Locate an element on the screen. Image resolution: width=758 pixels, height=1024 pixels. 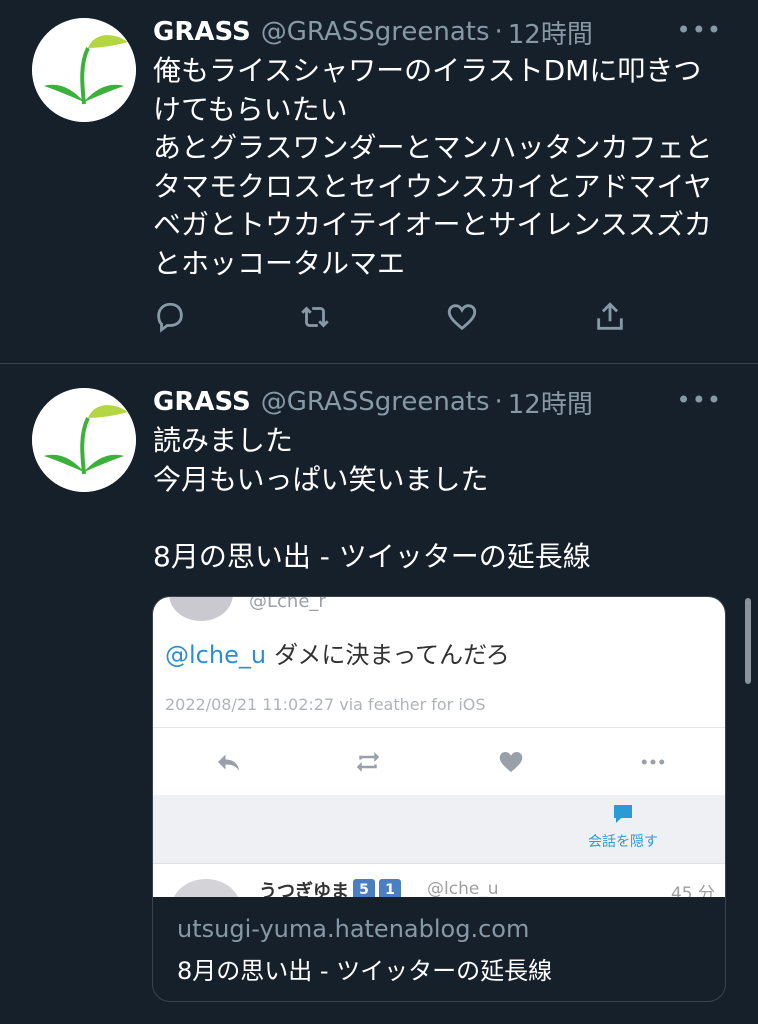
embedded-handle: @lche_u is located at coordinates (463, 888).